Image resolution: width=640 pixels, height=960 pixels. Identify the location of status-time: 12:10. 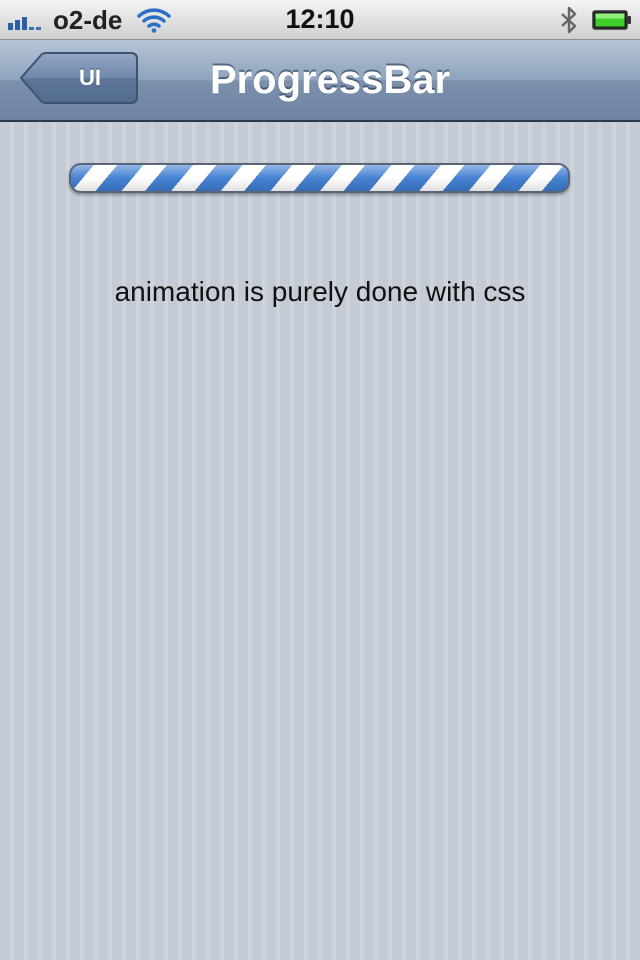
(320, 19).